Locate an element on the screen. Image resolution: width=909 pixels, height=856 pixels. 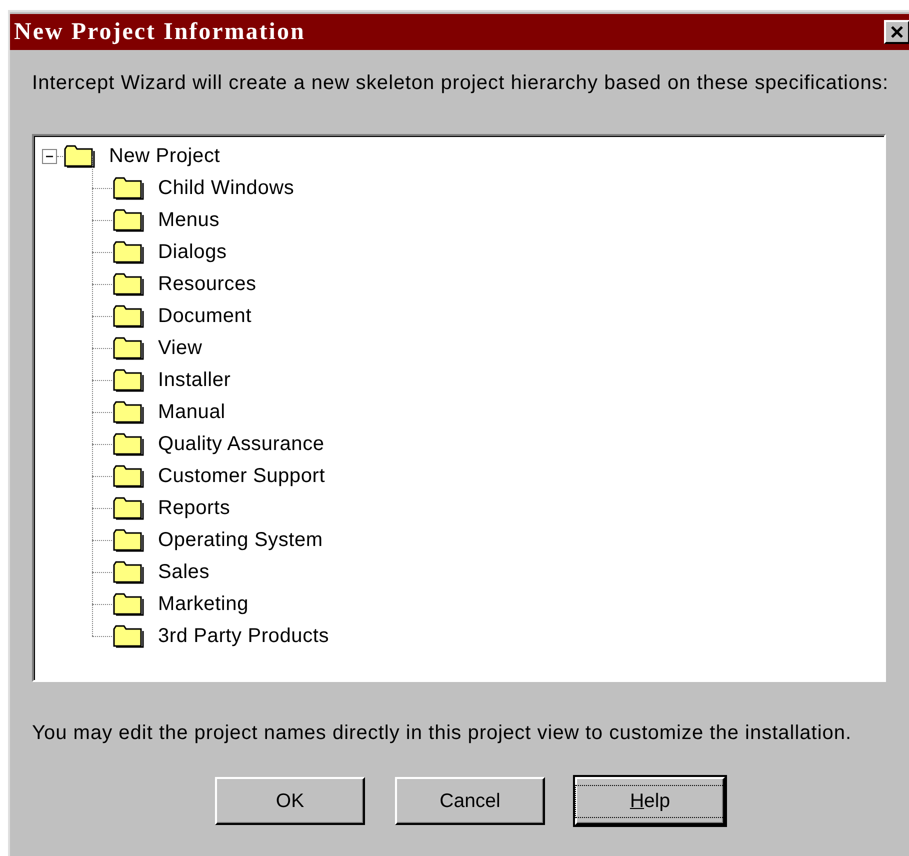
close-icon is located at coordinates (897, 32).